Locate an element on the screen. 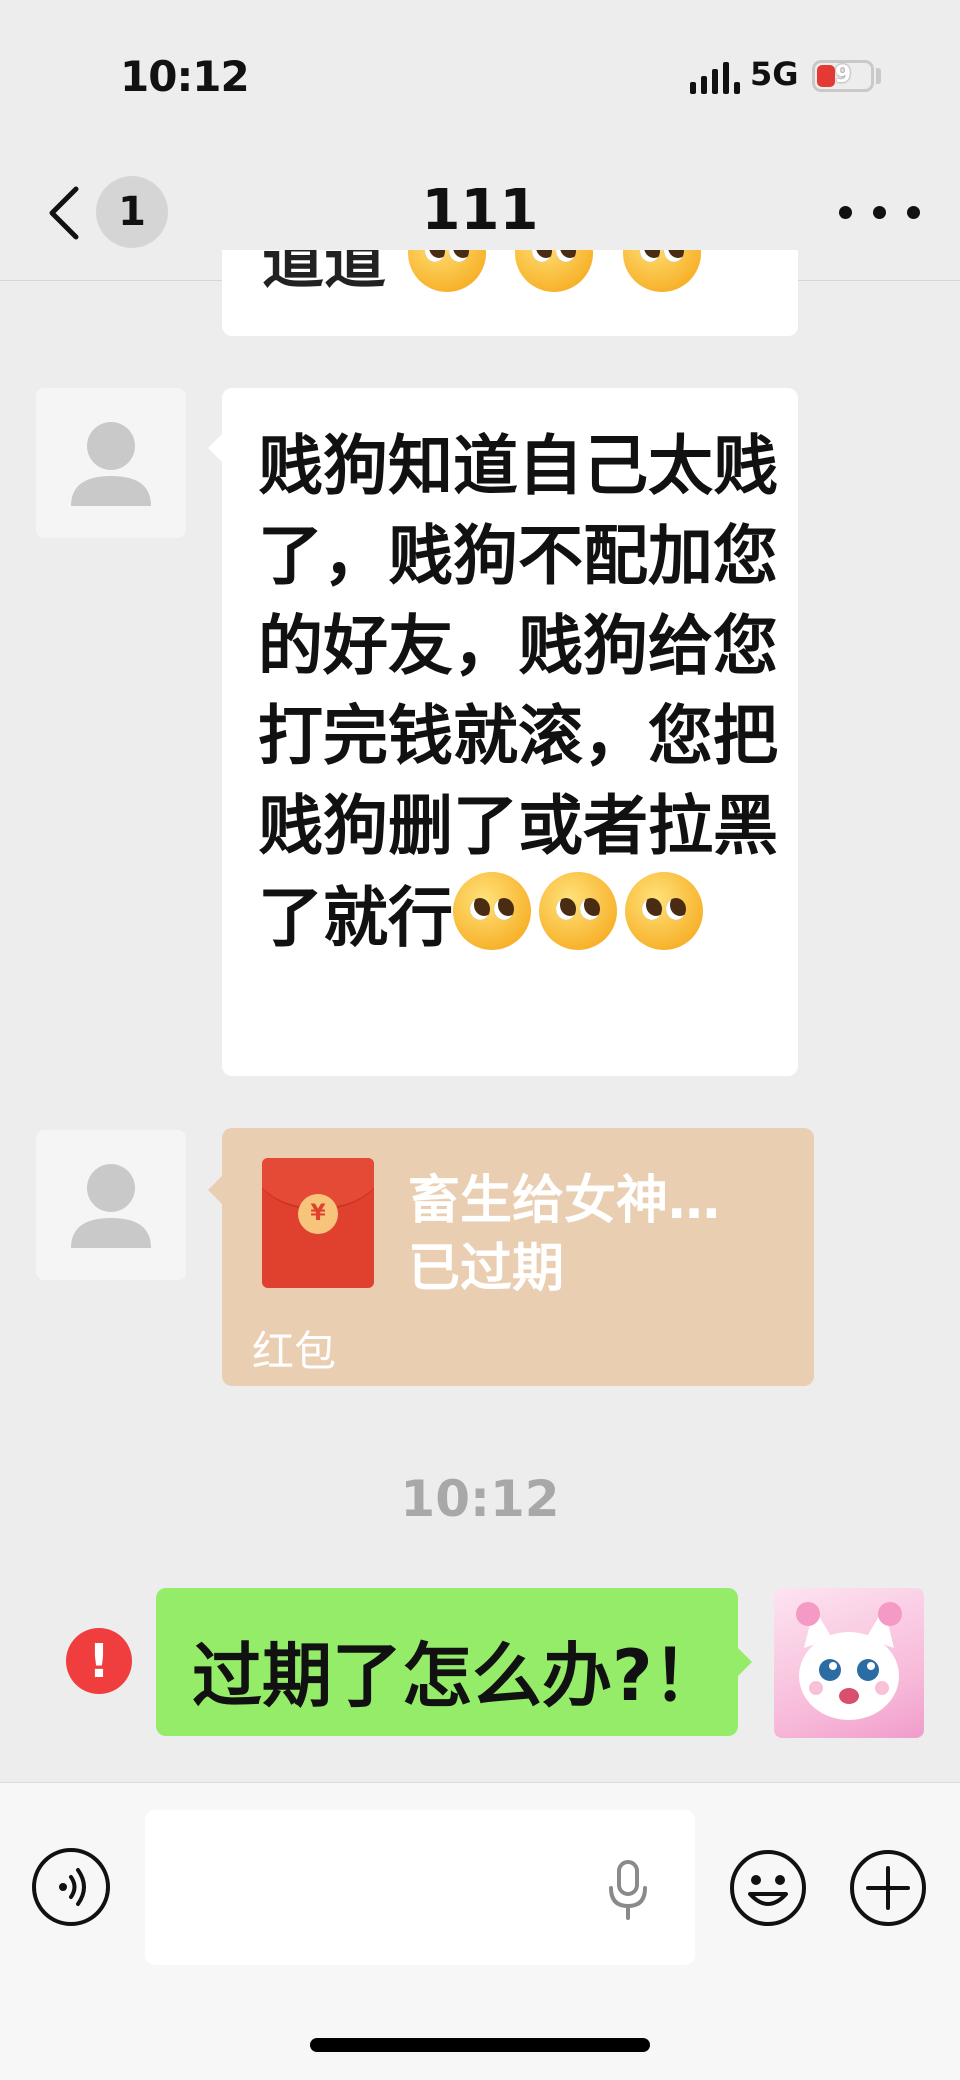  back-icon is located at coordinates (64, 213).